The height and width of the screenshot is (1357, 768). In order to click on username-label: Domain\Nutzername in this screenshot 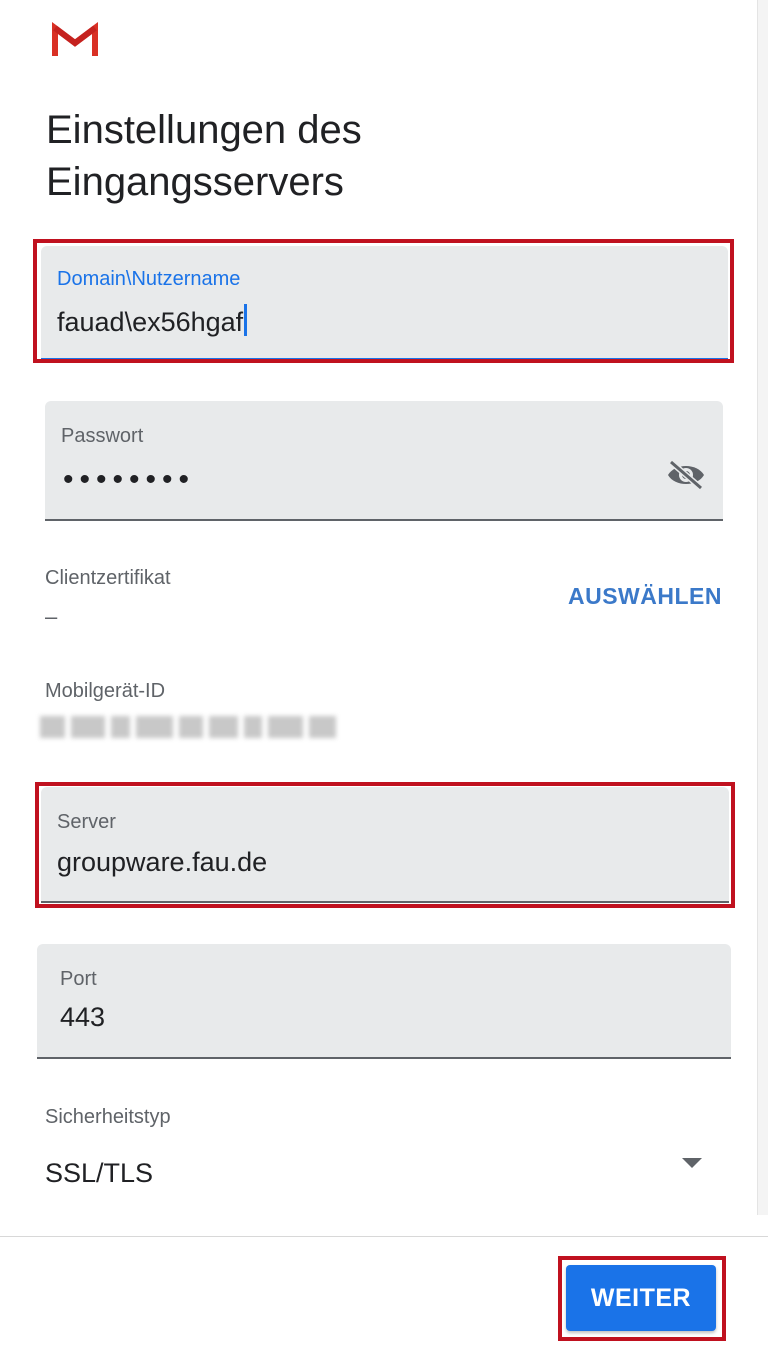, I will do `click(149, 279)`.